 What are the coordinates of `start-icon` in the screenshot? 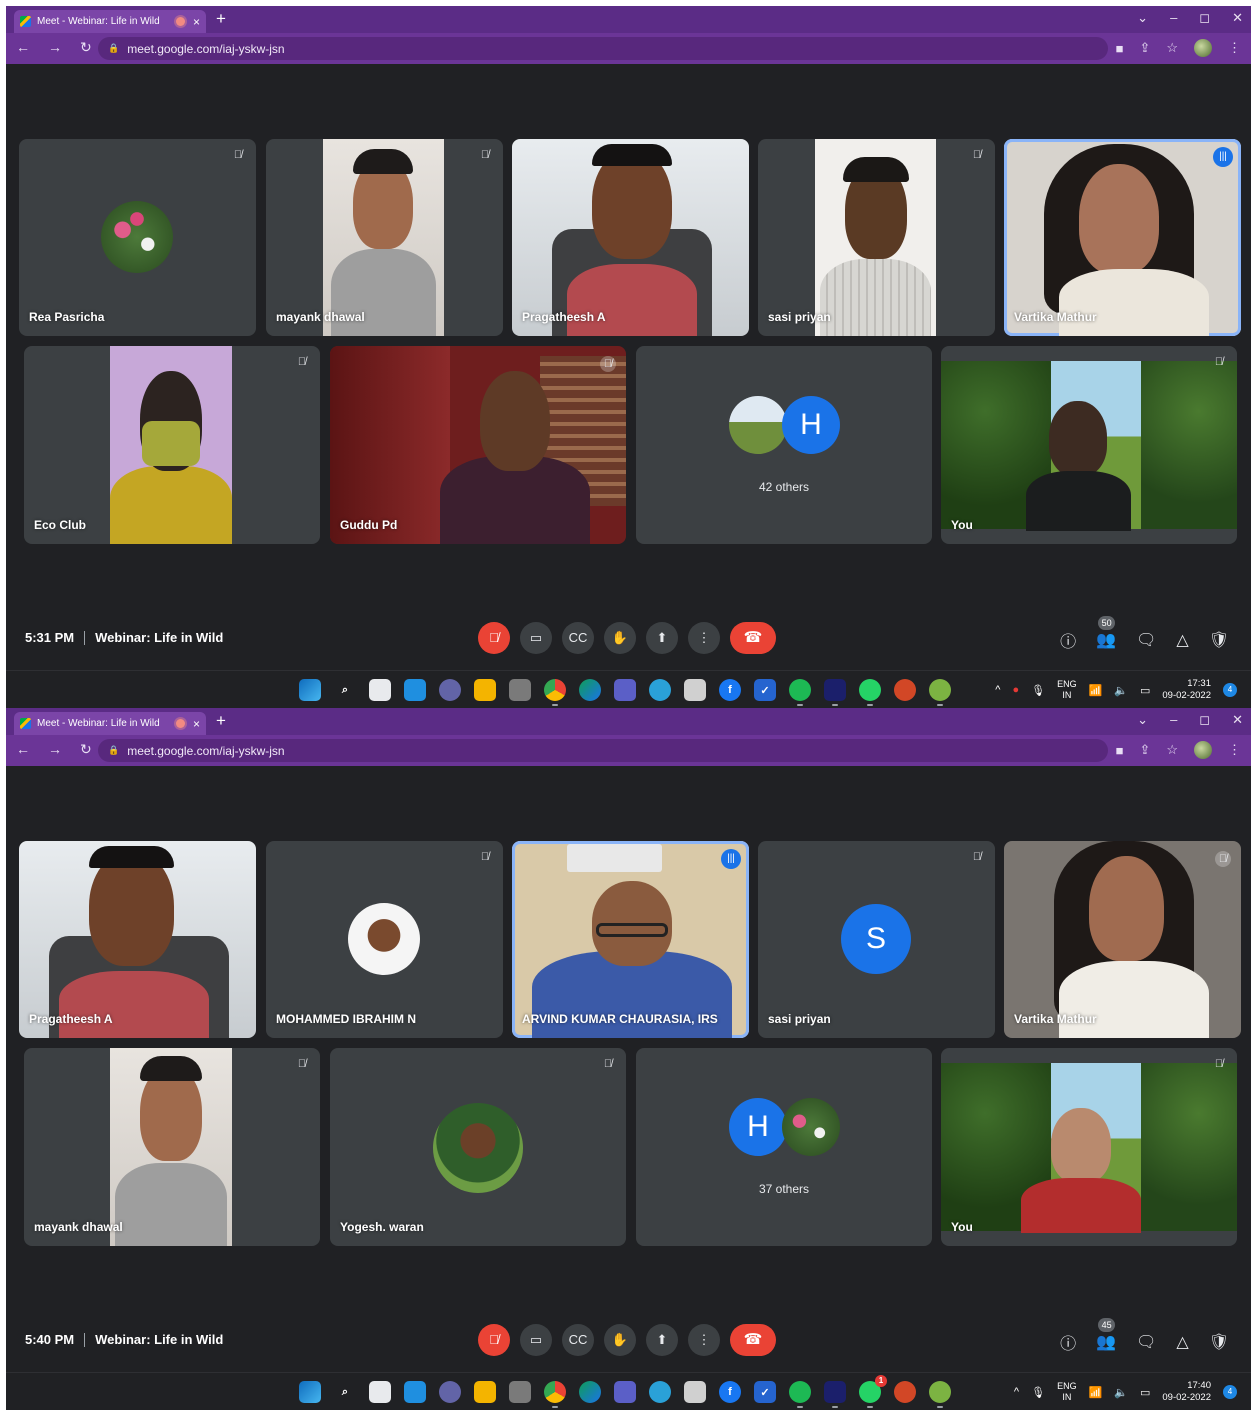 It's located at (310, 690).